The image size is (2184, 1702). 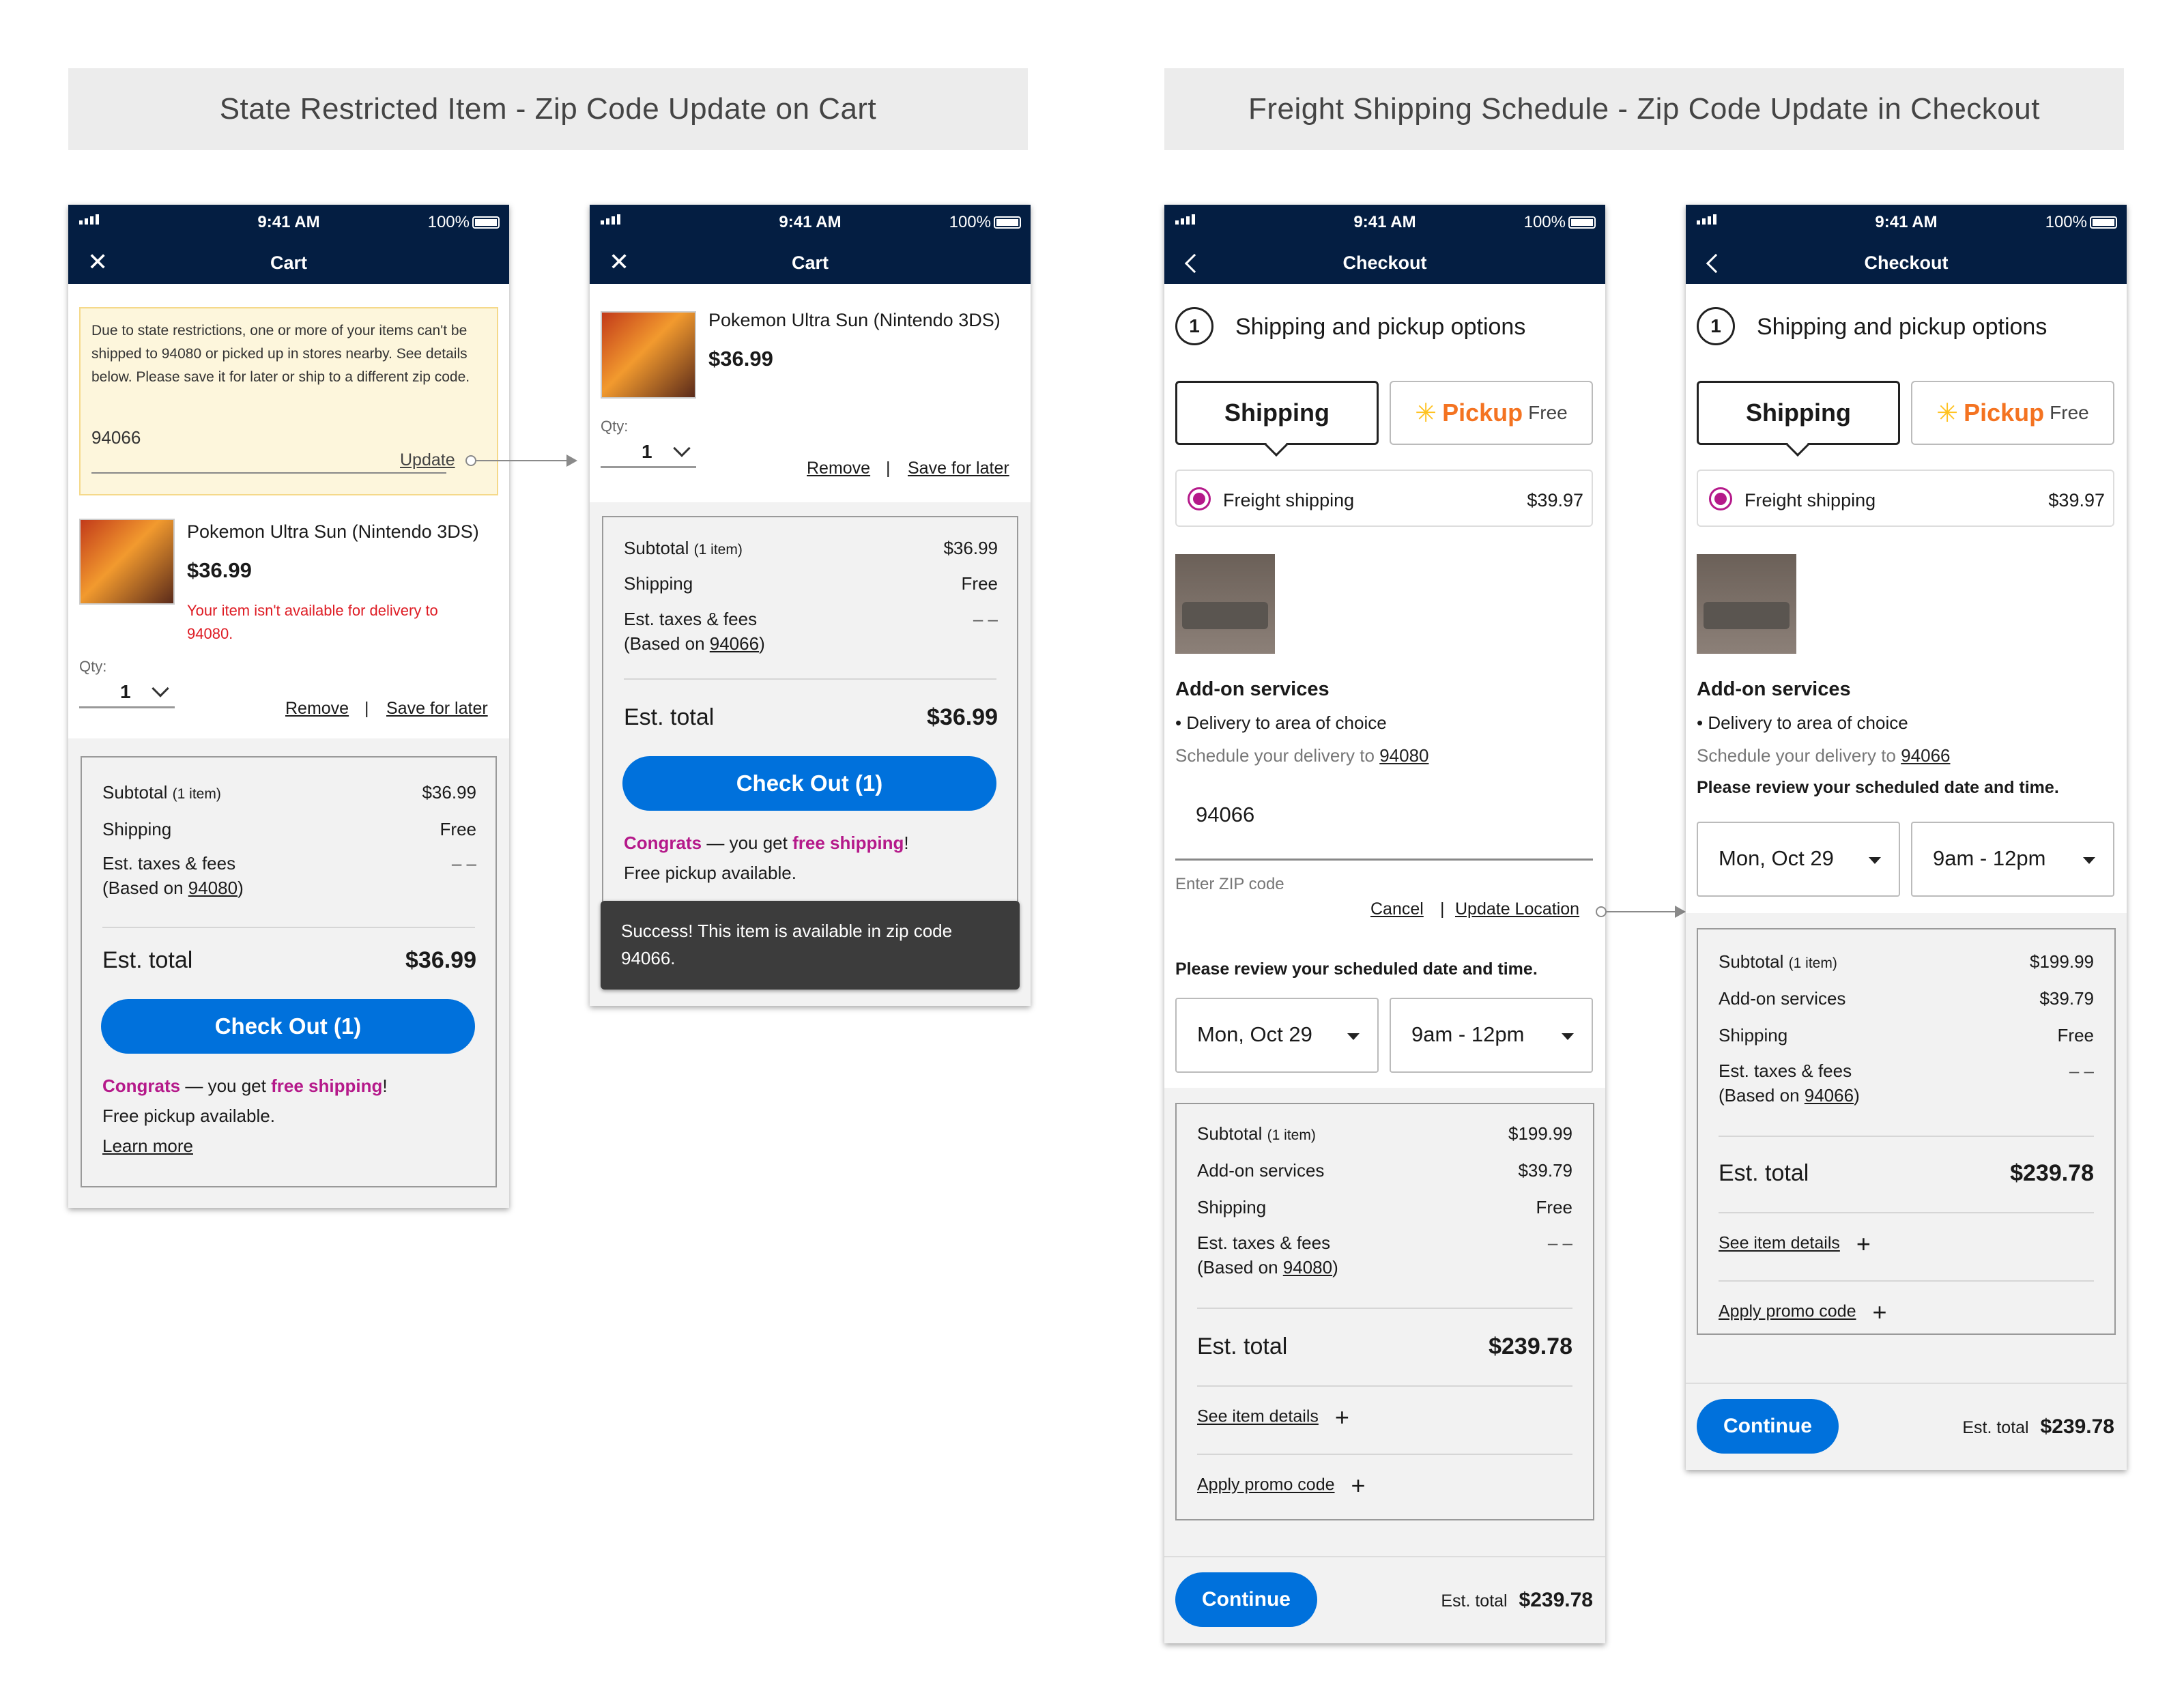 I want to click on battery-icon, so click(x=1007, y=222).